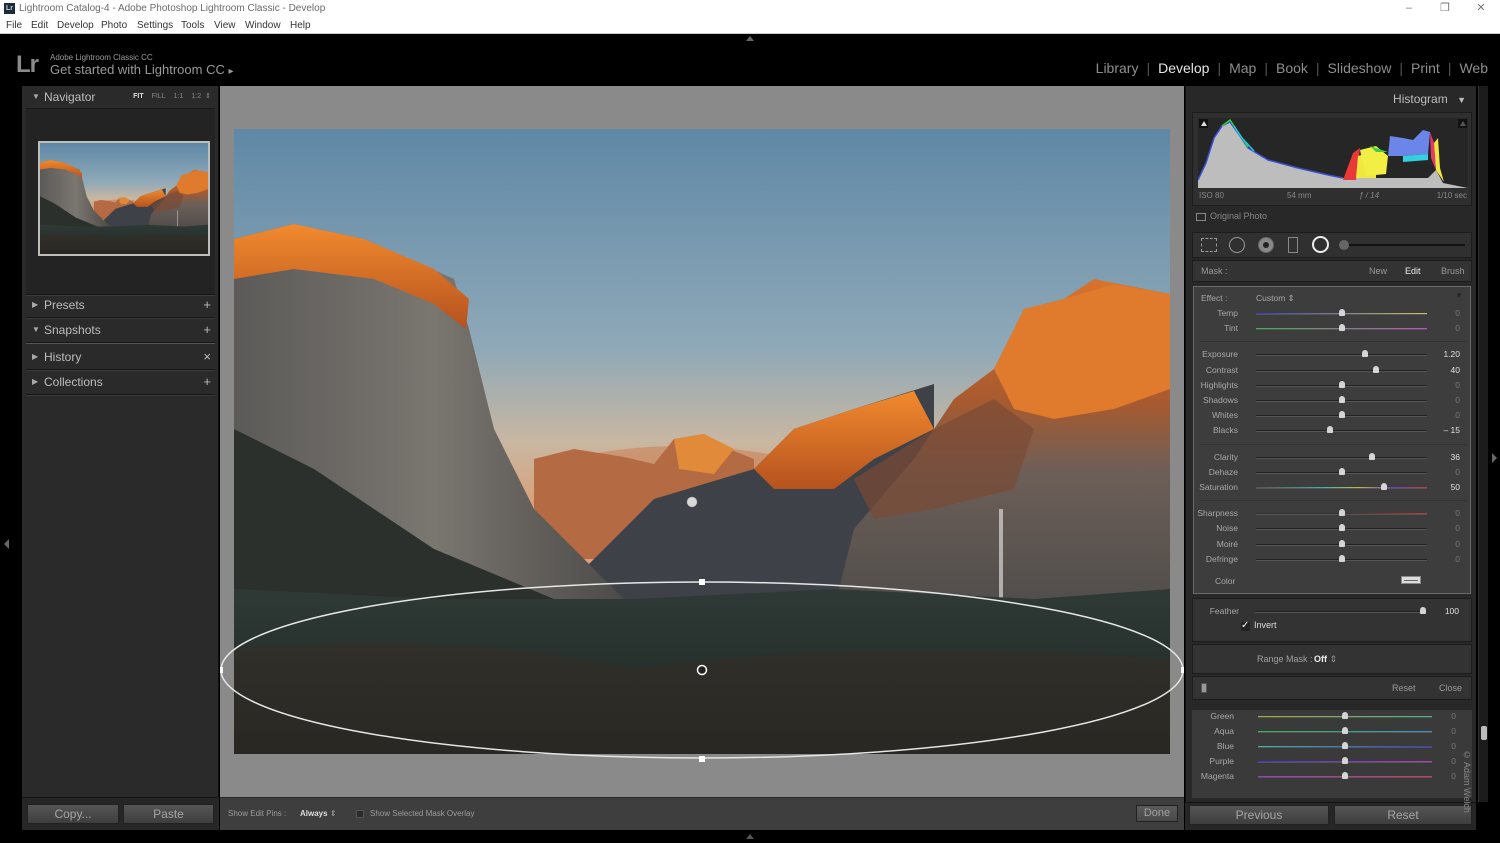  I want to click on slider-exposure: Exposure 1.20, so click(1333, 355).